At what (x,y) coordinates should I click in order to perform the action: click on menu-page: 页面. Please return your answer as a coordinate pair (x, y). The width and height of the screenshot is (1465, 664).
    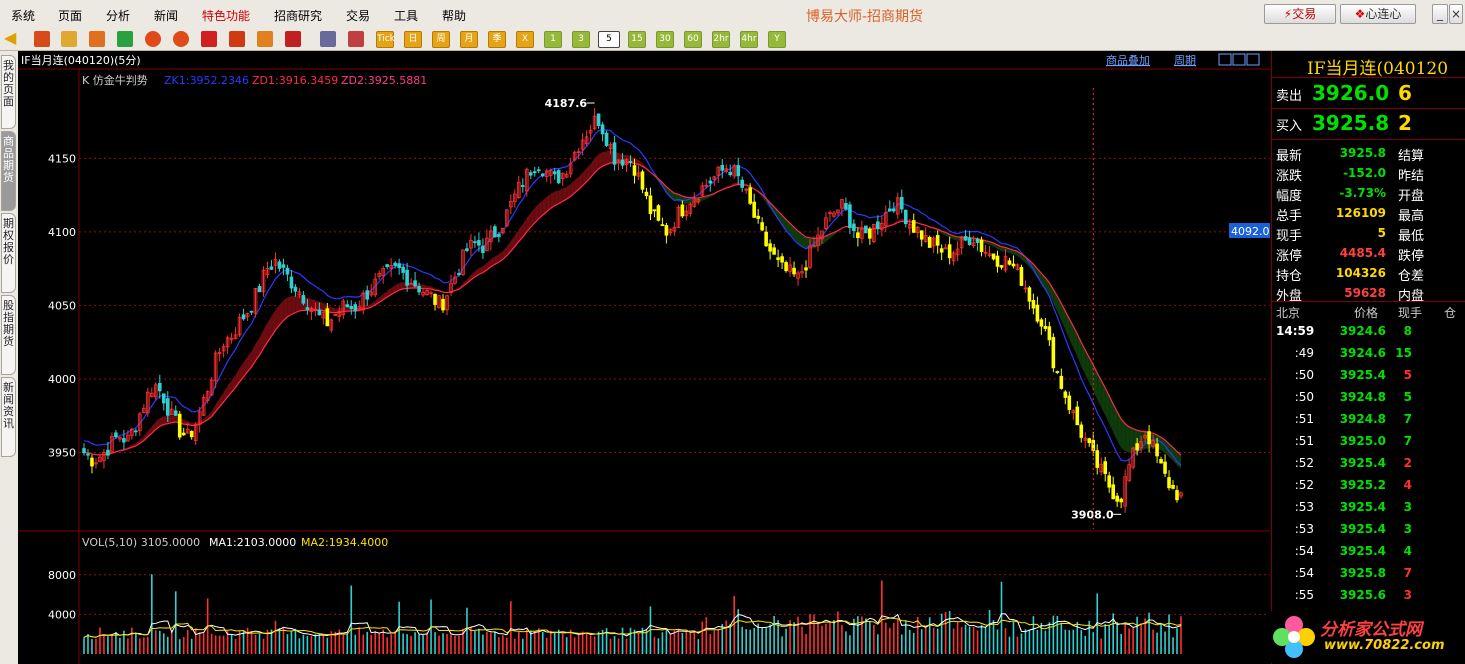
    Looking at the image, I should click on (70, 15).